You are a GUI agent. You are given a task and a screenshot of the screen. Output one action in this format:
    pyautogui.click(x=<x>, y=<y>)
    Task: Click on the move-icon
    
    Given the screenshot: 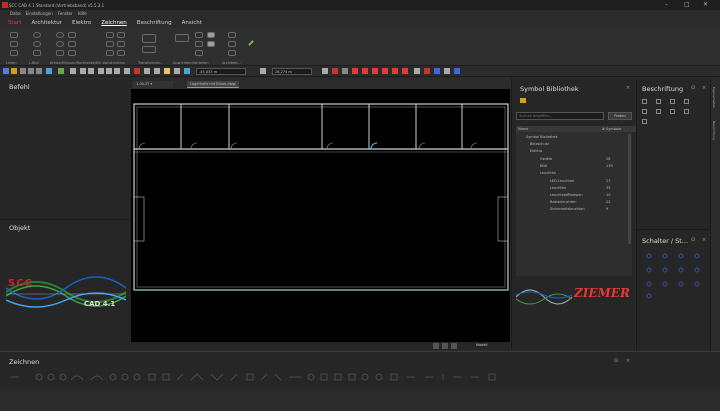 What is the action you would take?
    pyautogui.click(x=149, y=38)
    